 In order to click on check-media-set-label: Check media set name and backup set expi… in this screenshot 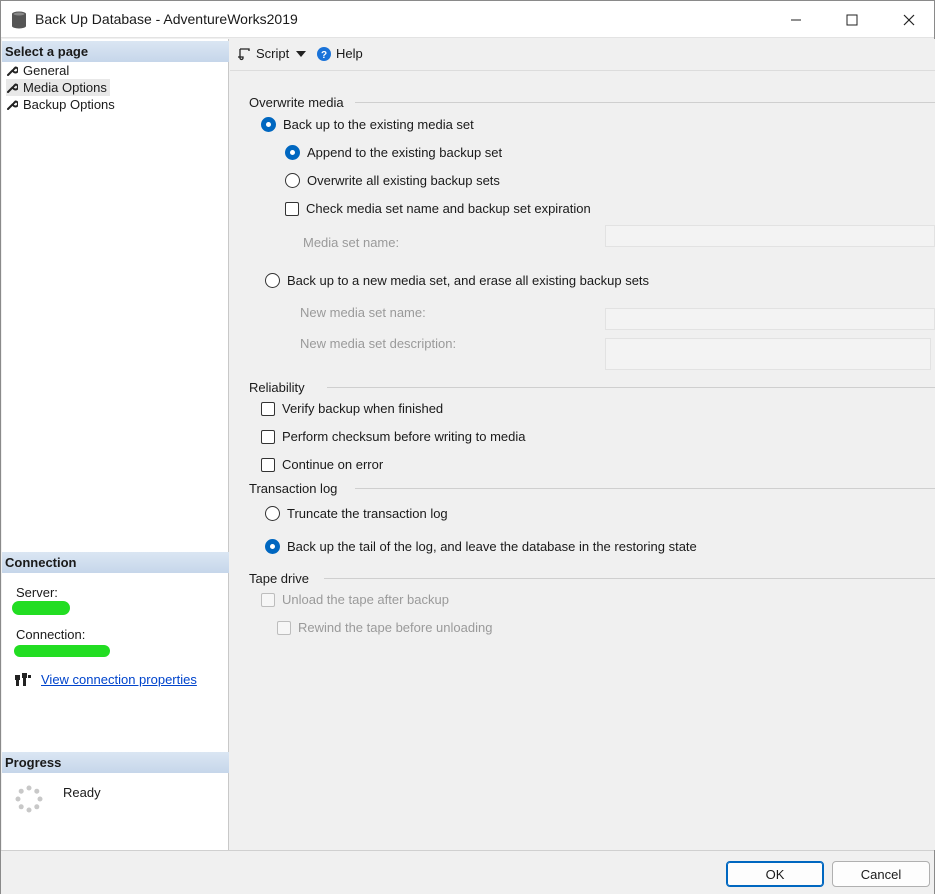, I will do `click(448, 208)`.